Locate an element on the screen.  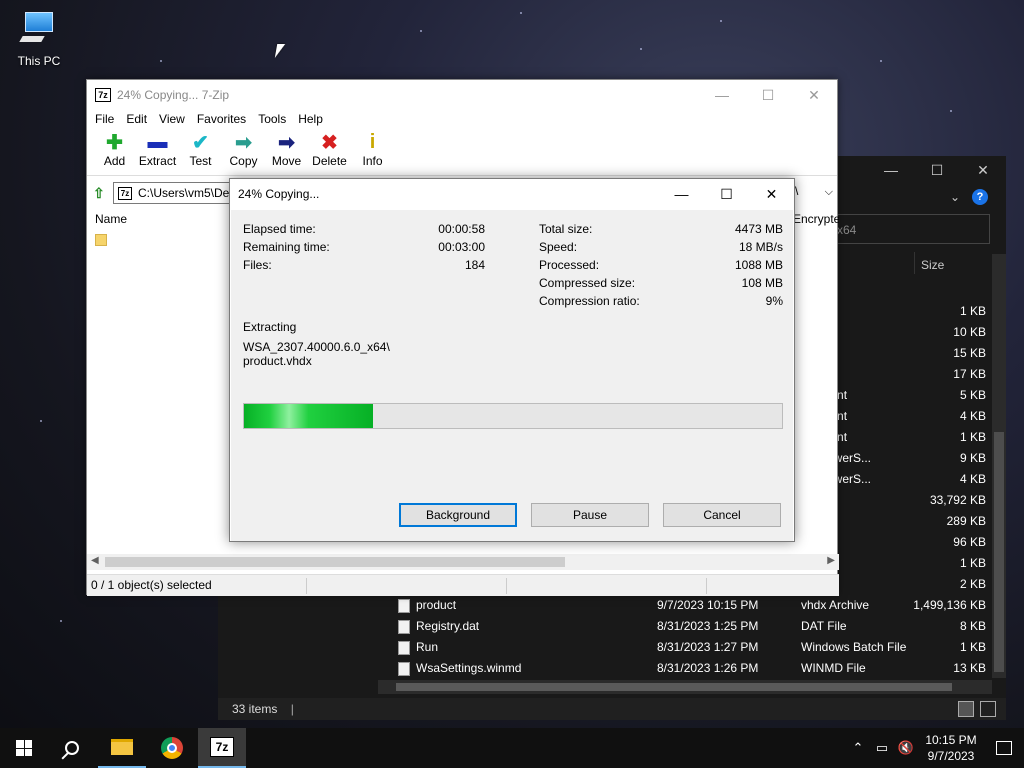
taskbar-file-explorer is located at coordinates (122, 748).